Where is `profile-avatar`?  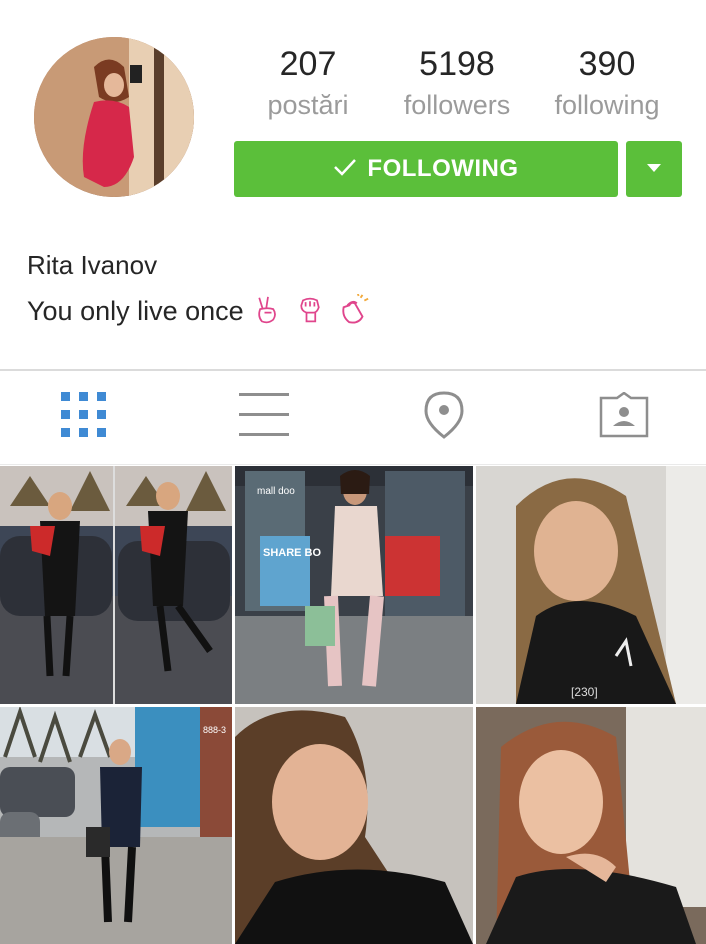 profile-avatar is located at coordinates (114, 117).